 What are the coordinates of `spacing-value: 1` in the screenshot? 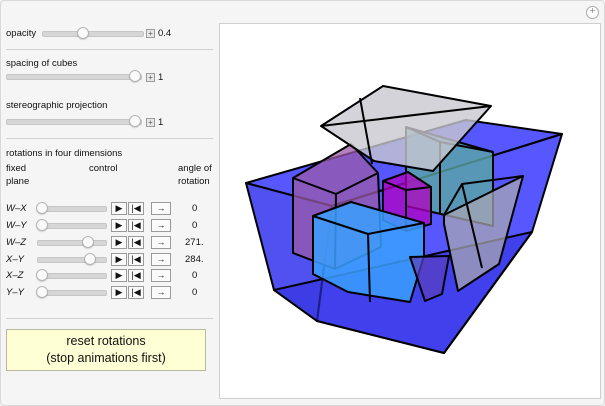 It's located at (161, 77).